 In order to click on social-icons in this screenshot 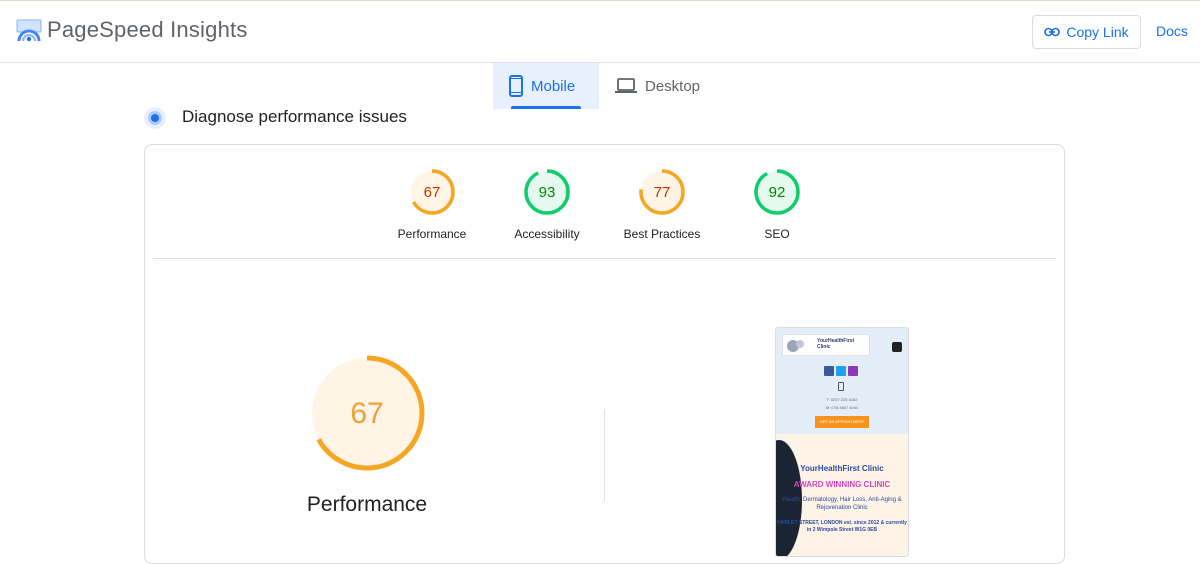, I will do `click(841, 371)`.